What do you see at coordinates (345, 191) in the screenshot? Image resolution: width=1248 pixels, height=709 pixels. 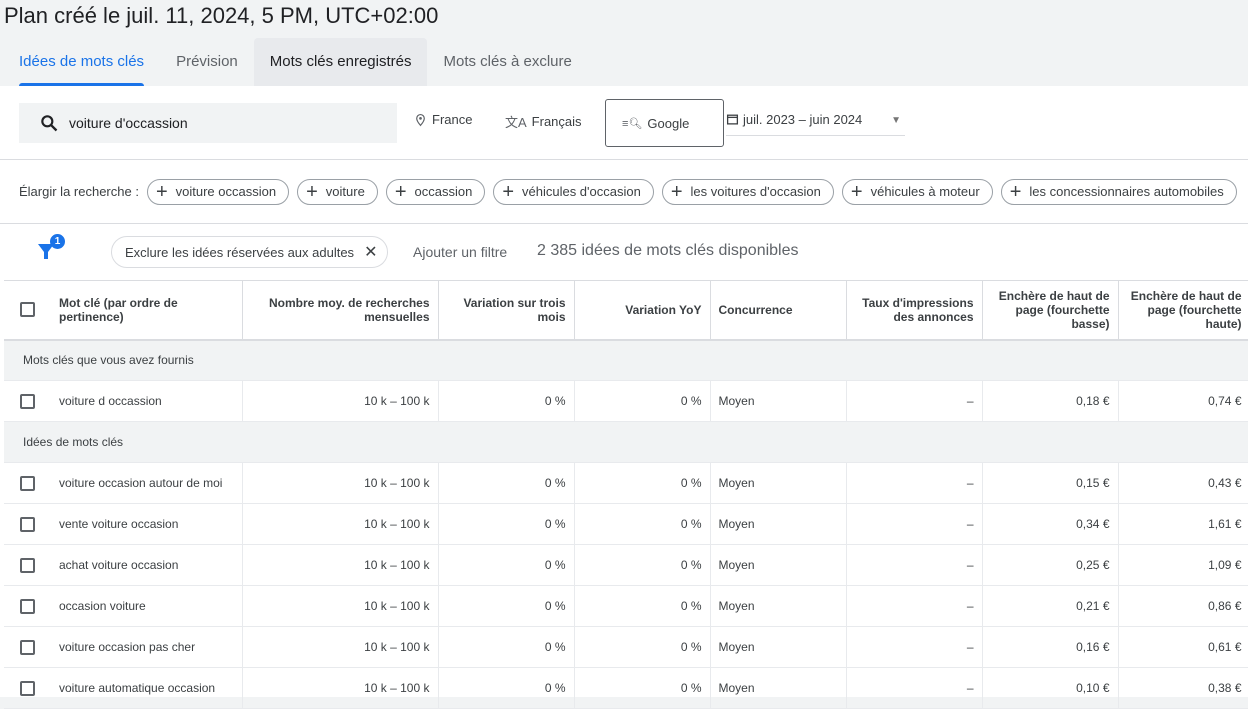 I see `chip-label: voiture` at bounding box center [345, 191].